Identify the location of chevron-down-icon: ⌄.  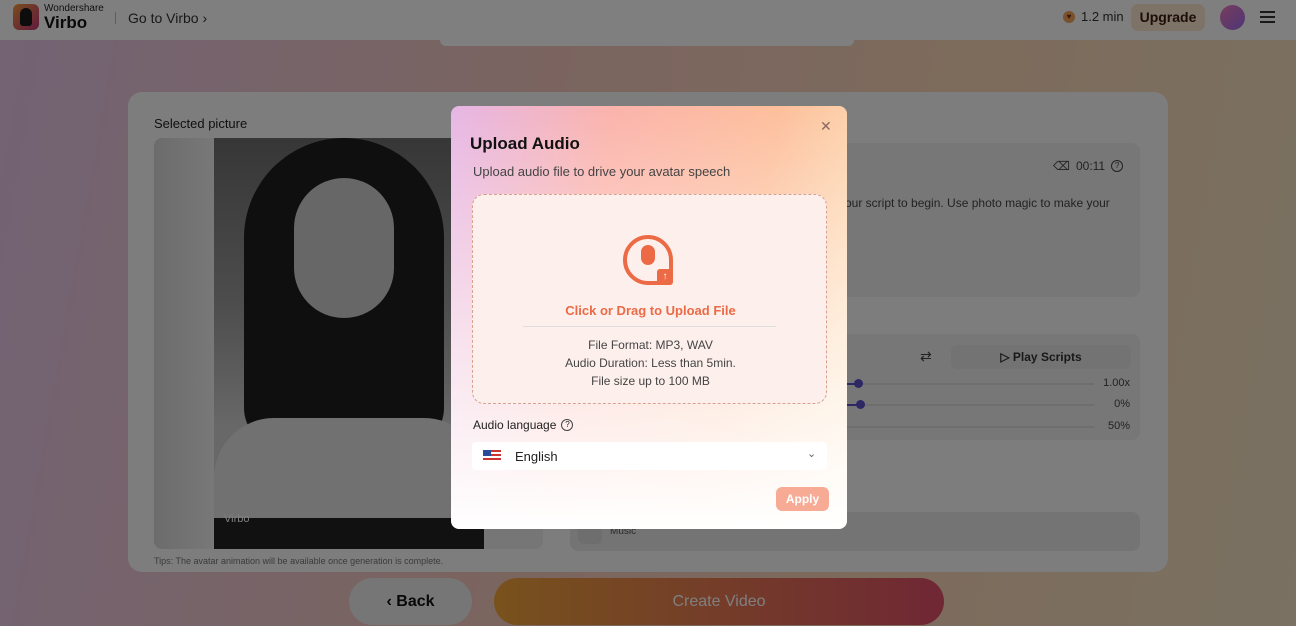
(812, 454).